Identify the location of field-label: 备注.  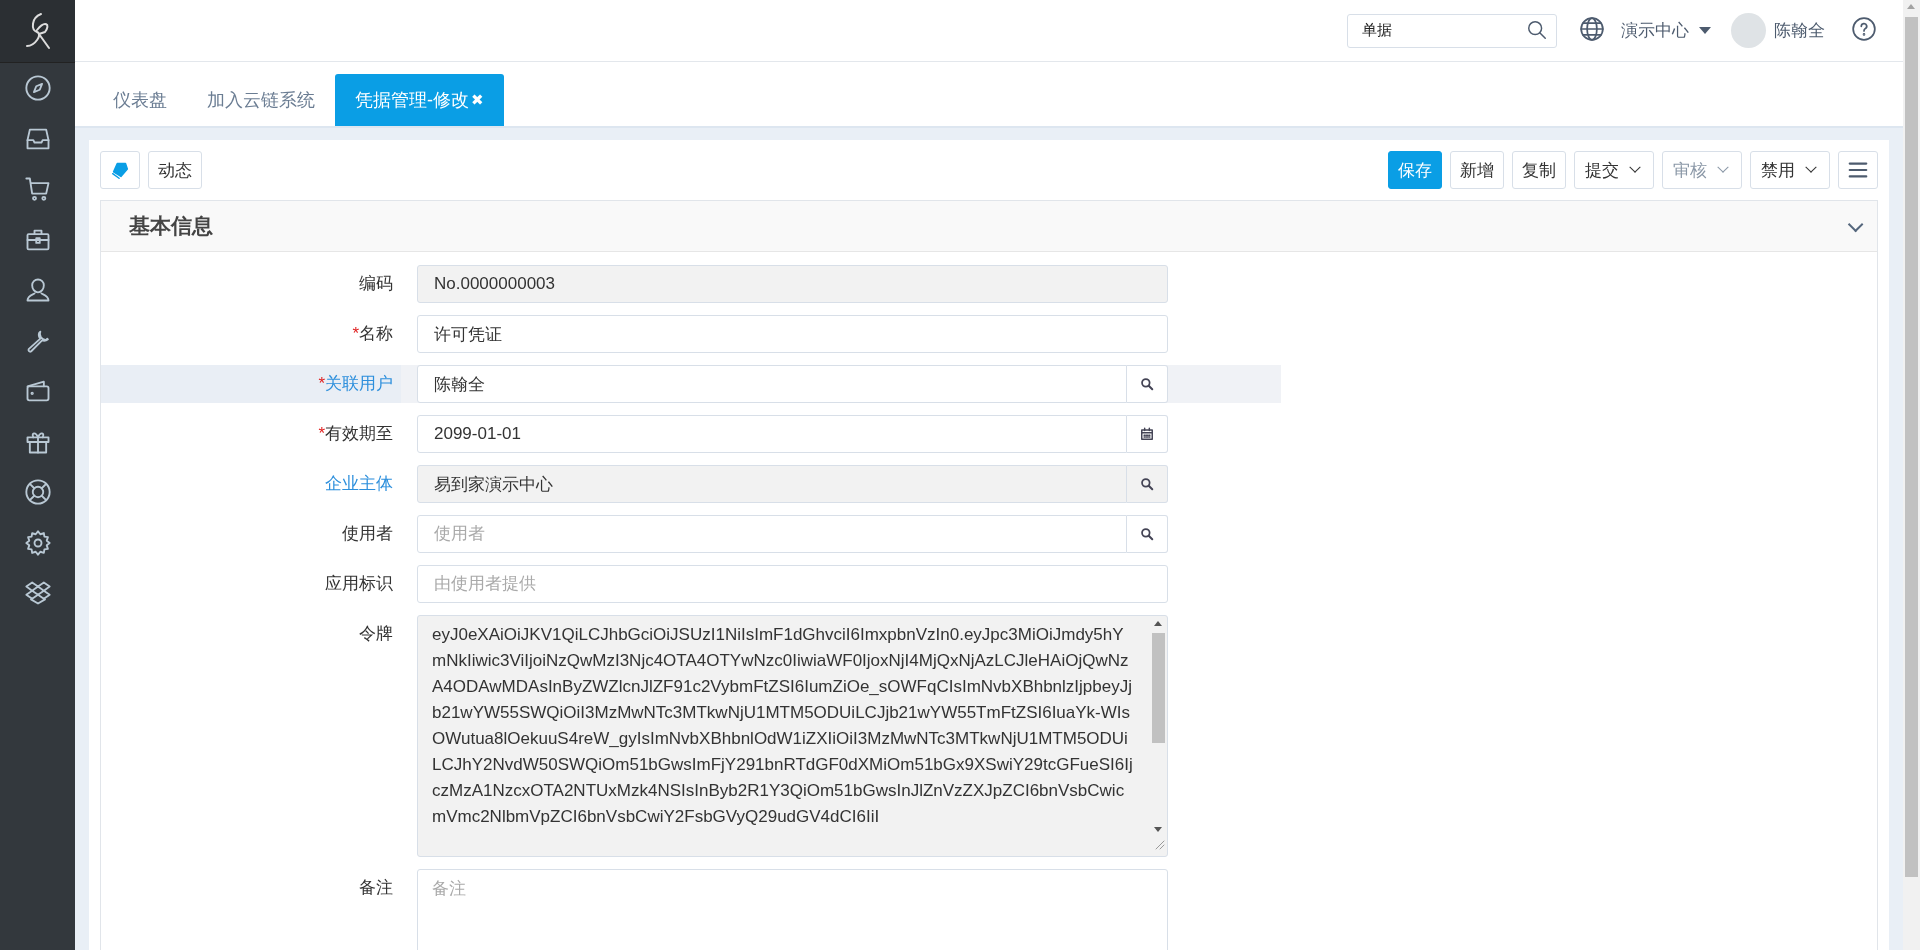
(376, 888).